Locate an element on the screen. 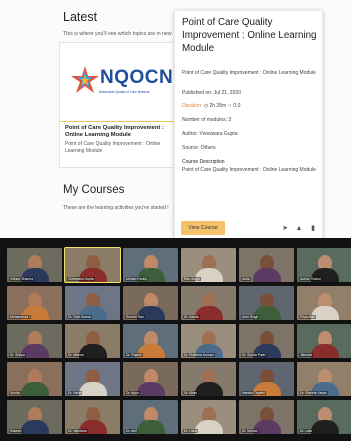 This screenshot has width=351, height=441. participant-name: Harsha Tripathi is located at coordinates (253, 393).